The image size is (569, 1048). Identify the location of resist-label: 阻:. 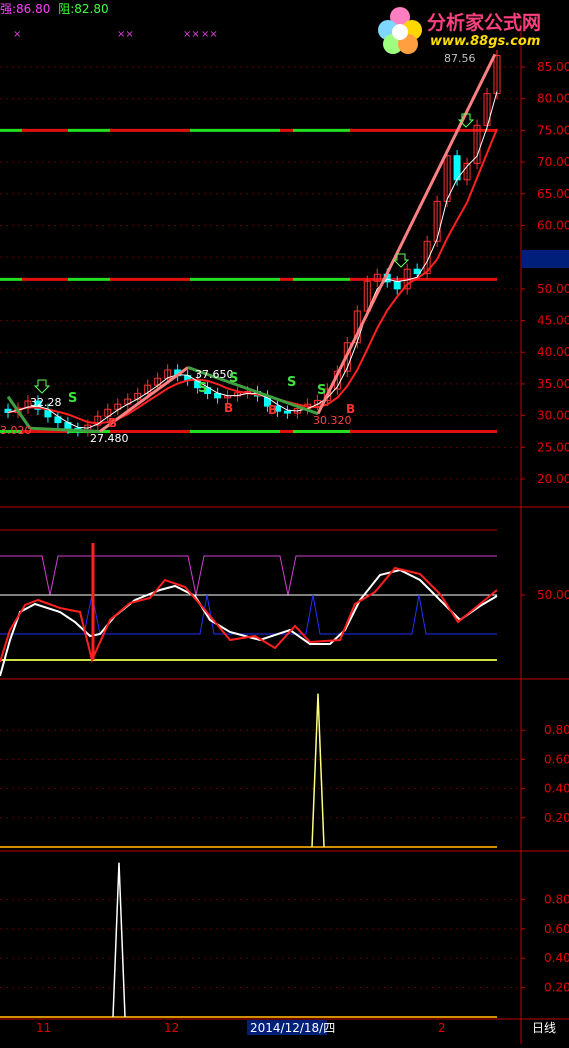
(66, 9).